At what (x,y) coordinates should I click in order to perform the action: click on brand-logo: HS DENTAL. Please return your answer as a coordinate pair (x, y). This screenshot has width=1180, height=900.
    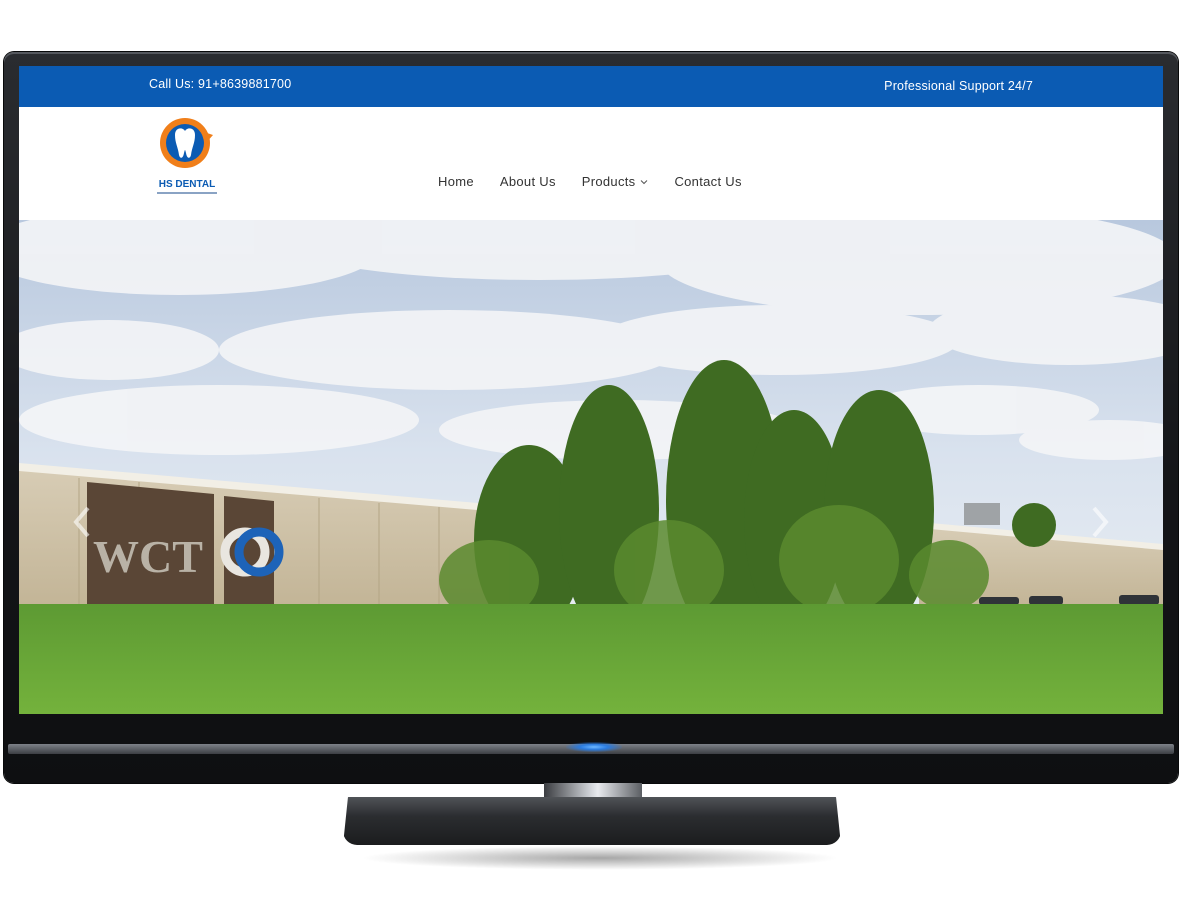
    Looking at the image, I should click on (187, 155).